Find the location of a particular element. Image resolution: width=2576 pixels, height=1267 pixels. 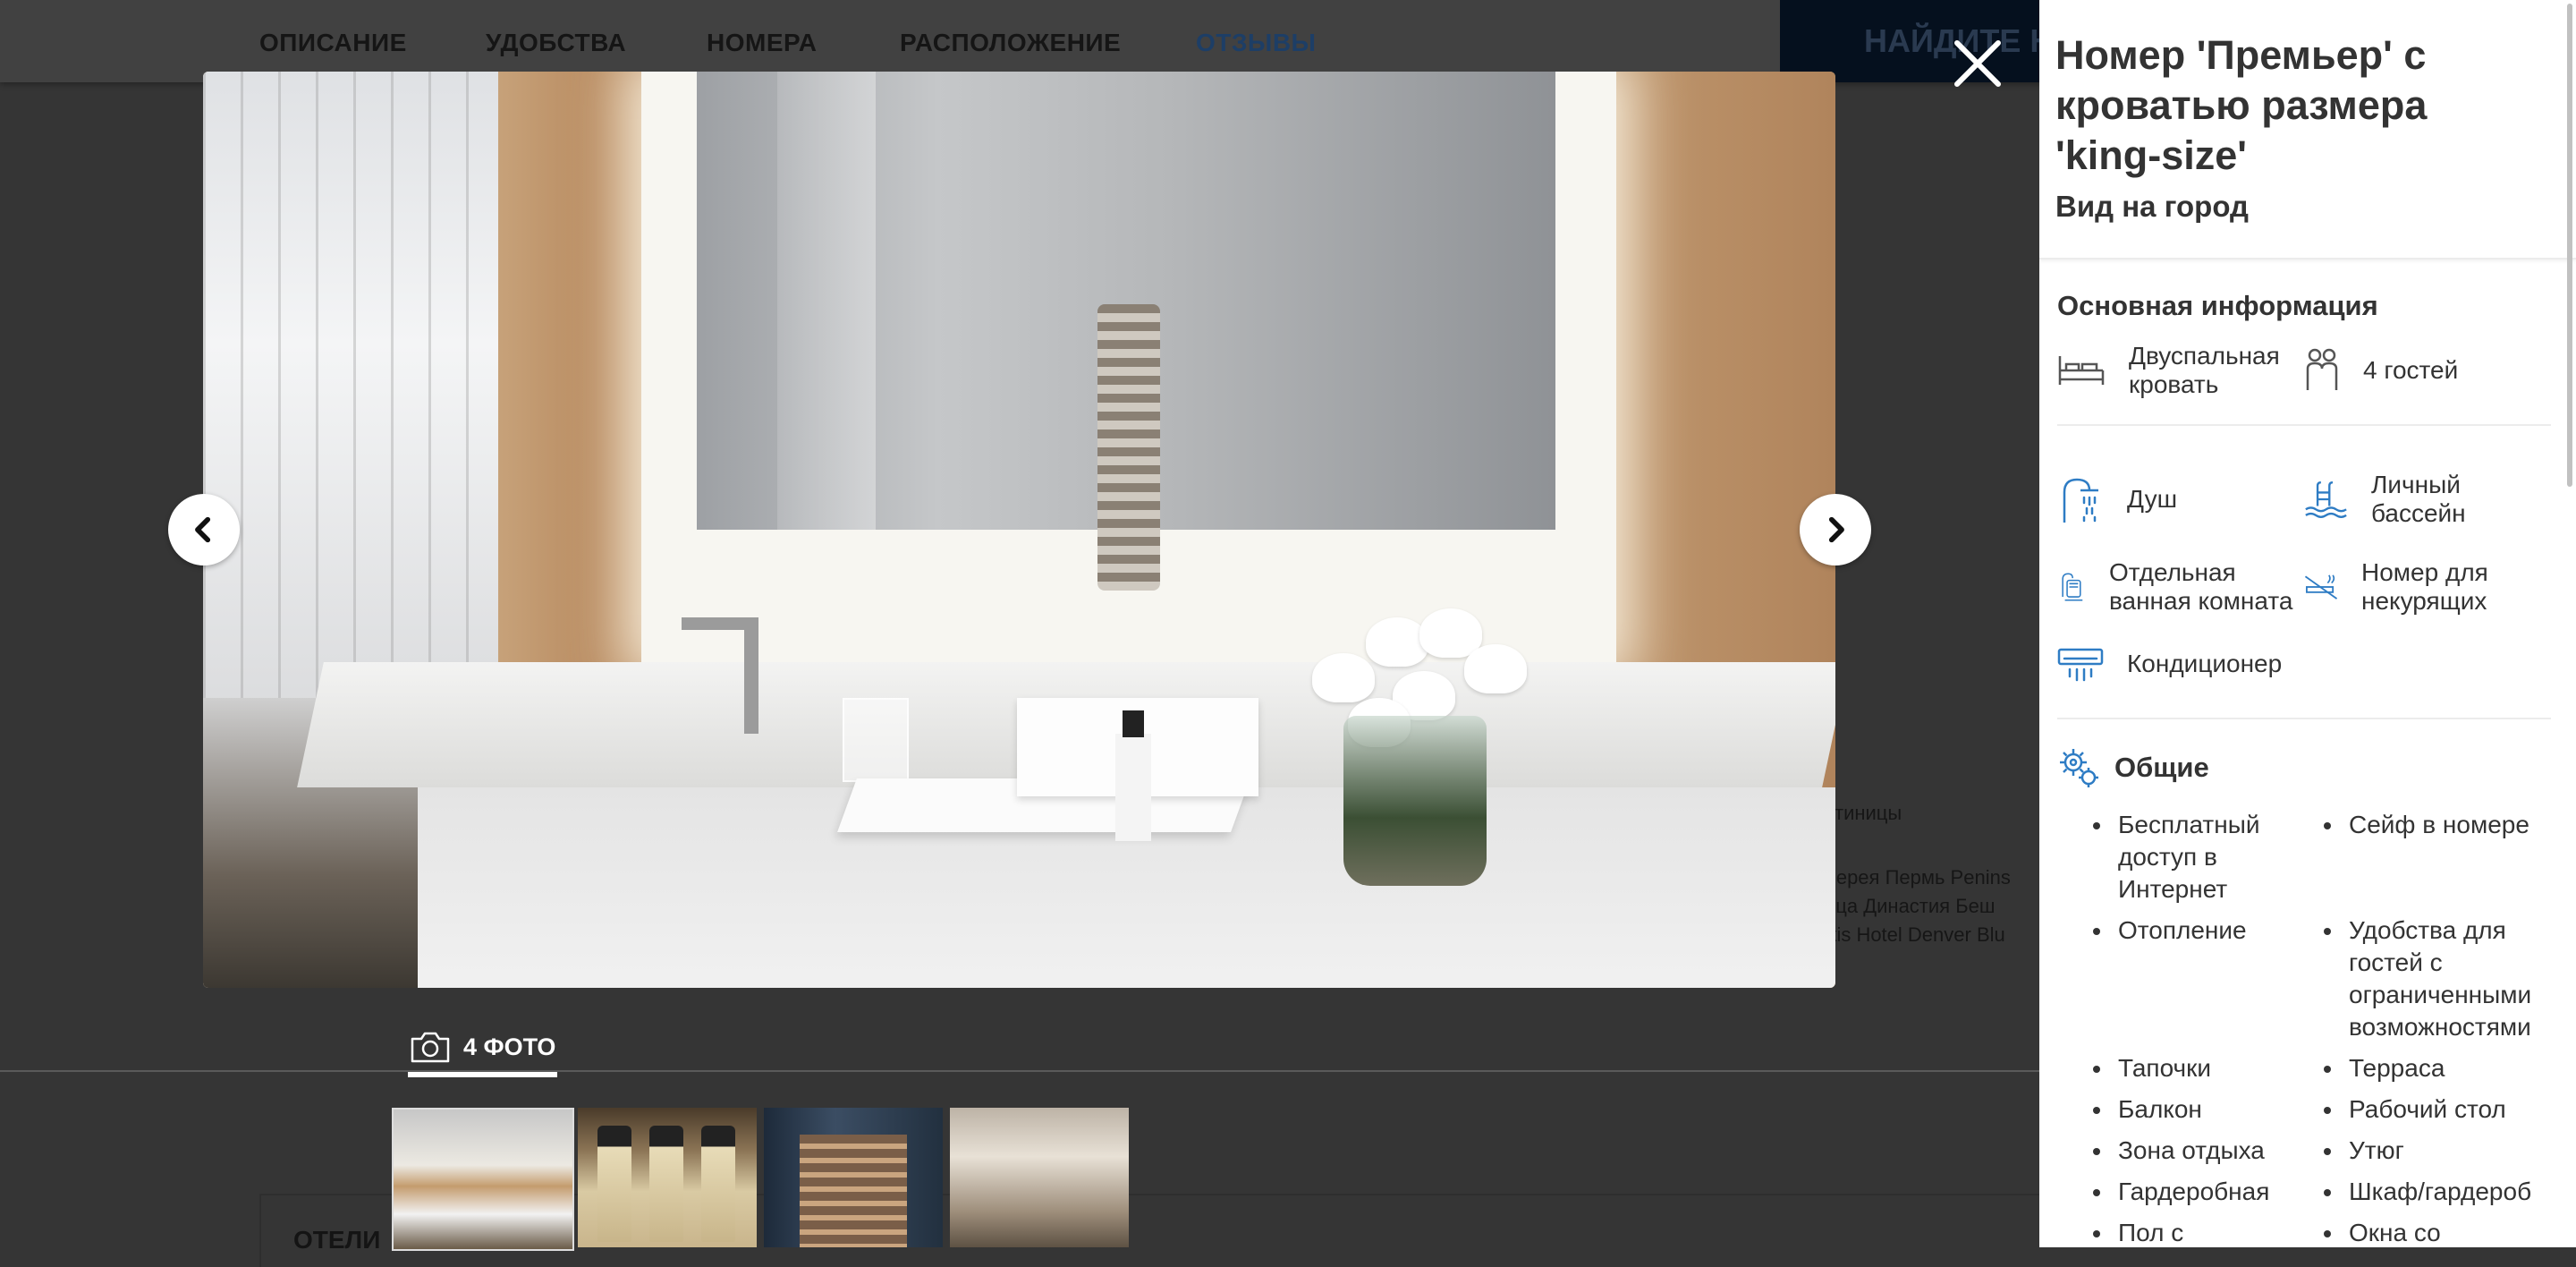

tab-location: РАСПОЛОЖЕНИЕ is located at coordinates (1010, 43).